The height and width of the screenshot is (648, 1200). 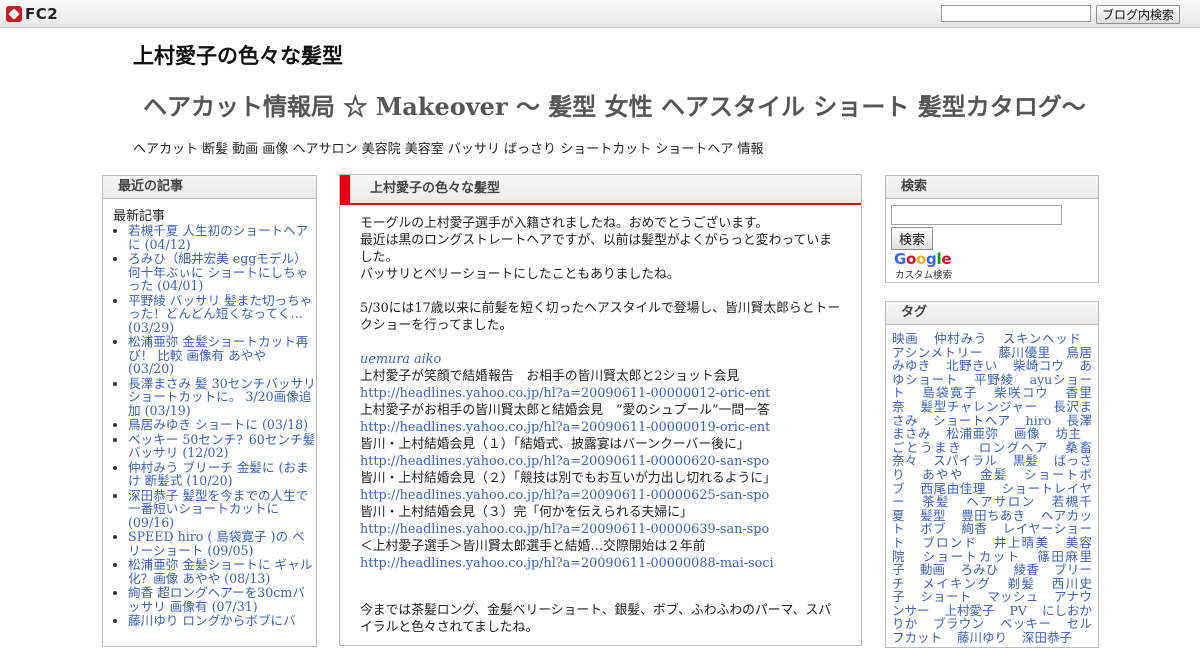 I want to click on news-title: ＜上村愛子選手＞皆川賢太郎選手と結婚…交際開始は２年前, so click(x=533, y=546).